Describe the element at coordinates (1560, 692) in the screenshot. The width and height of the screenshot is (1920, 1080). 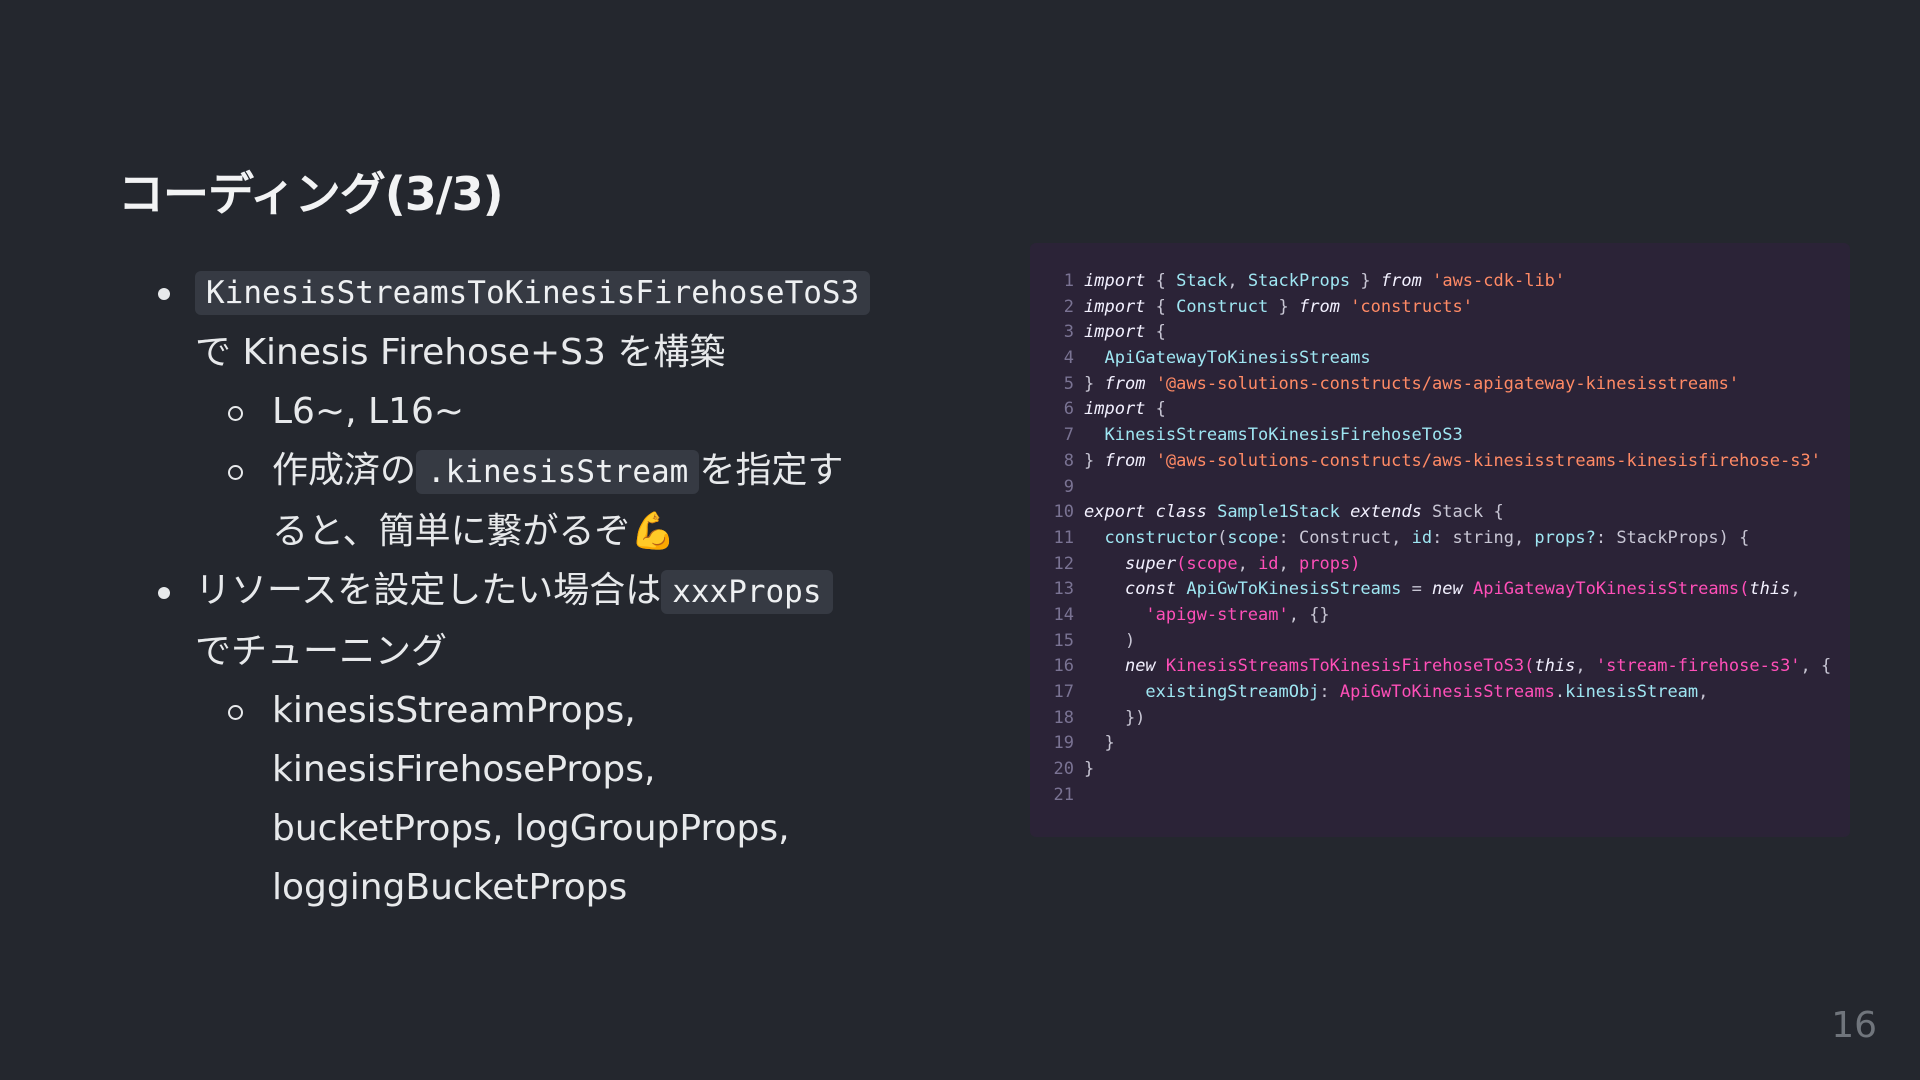
I see `code-token: .` at that location.